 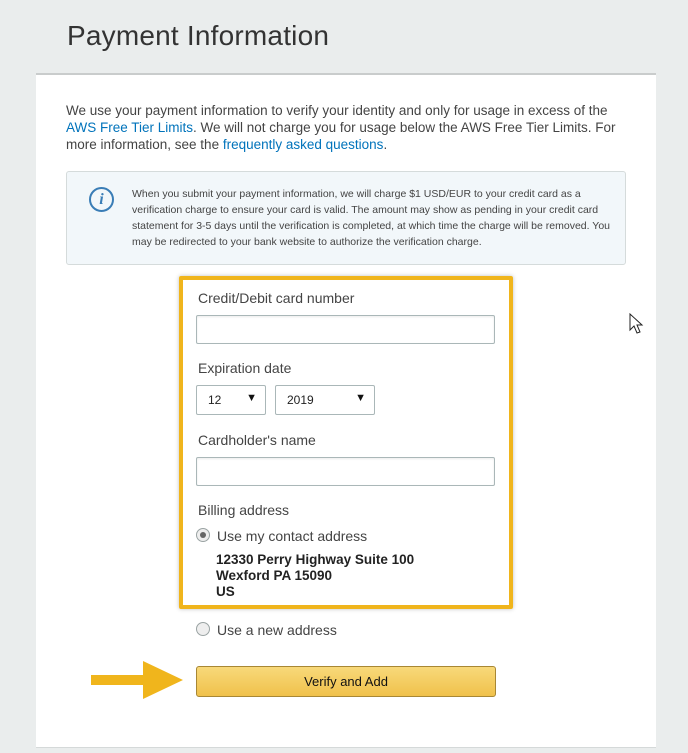 I want to click on intro-text-part-3: ., so click(x=385, y=144).